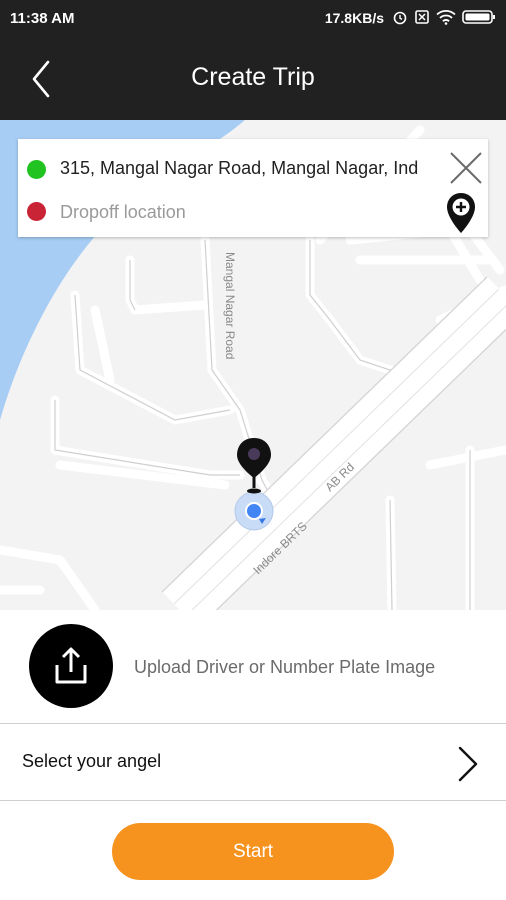 This screenshot has width=506, height=900. Describe the element at coordinates (253, 18) in the screenshot. I see `status-bar: 11:38 AM 17.8KB/s` at that location.